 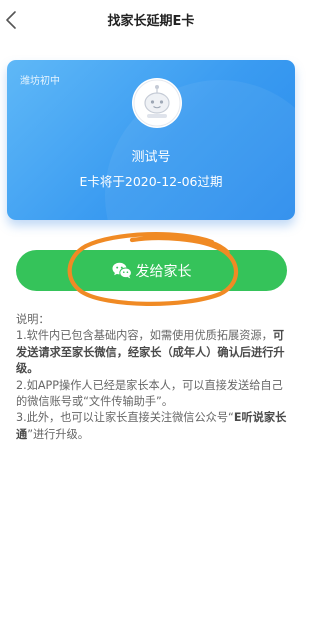 What do you see at coordinates (40, 81) in the screenshot?
I see `school-name: 潍坊初中` at bounding box center [40, 81].